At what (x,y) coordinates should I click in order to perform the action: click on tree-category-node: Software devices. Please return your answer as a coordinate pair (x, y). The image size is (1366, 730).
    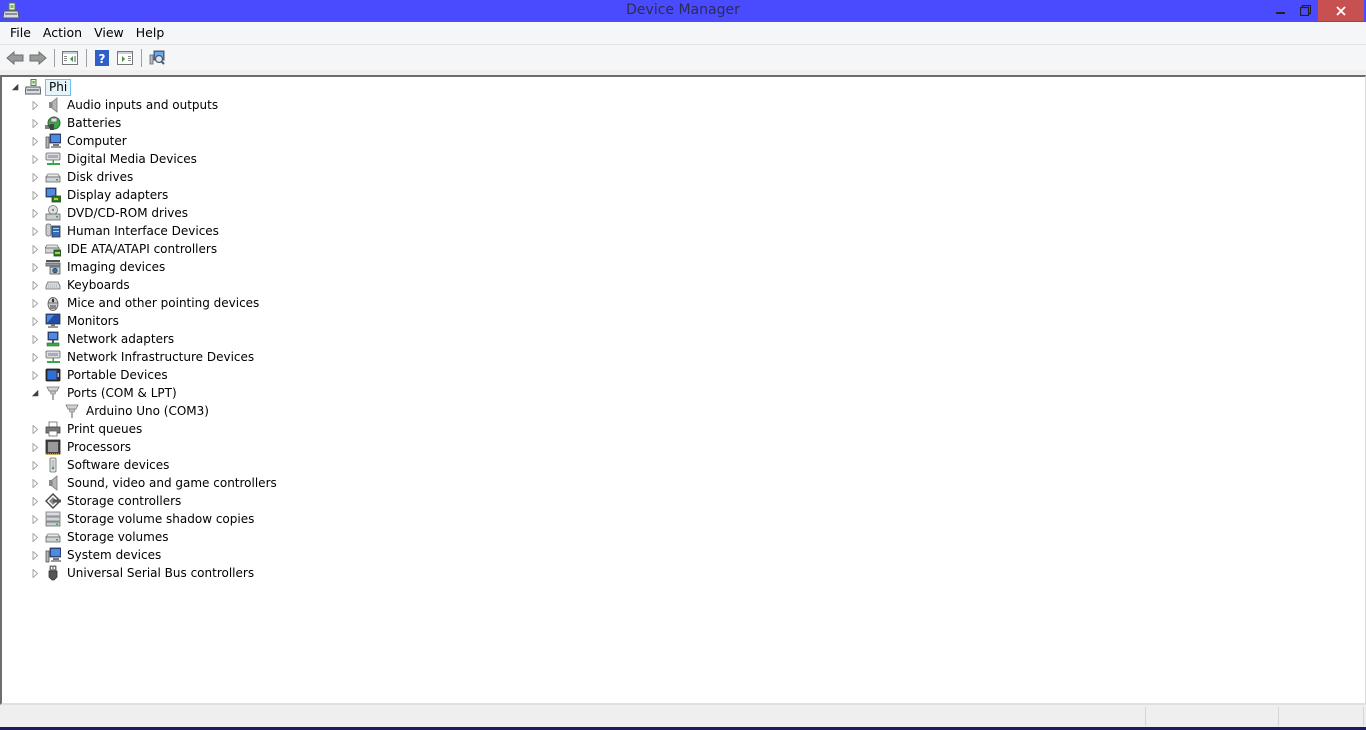
    Looking at the image, I should click on (100, 465).